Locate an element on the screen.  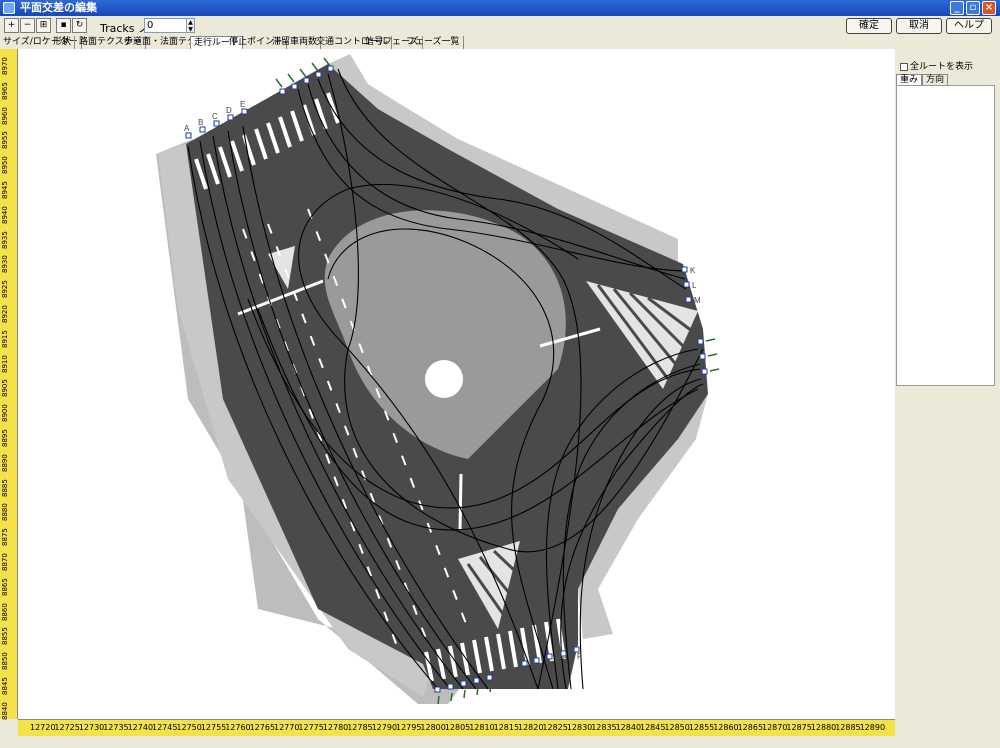
ruler-tick-label: 8875 is located at coordinates (5, 537).